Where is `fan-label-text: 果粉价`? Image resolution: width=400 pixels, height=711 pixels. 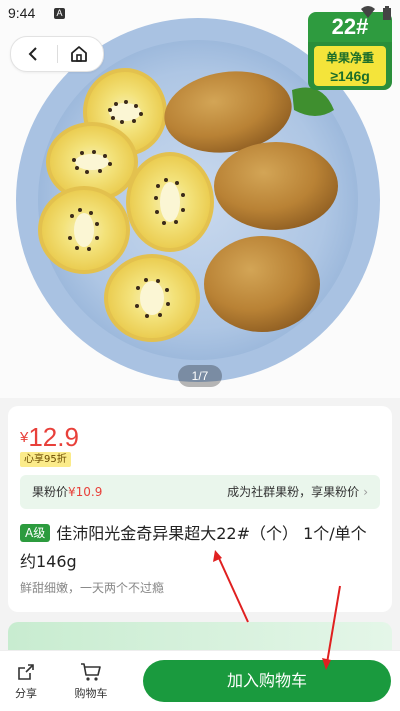
fan-label-text: 果粉价 is located at coordinates (50, 492).